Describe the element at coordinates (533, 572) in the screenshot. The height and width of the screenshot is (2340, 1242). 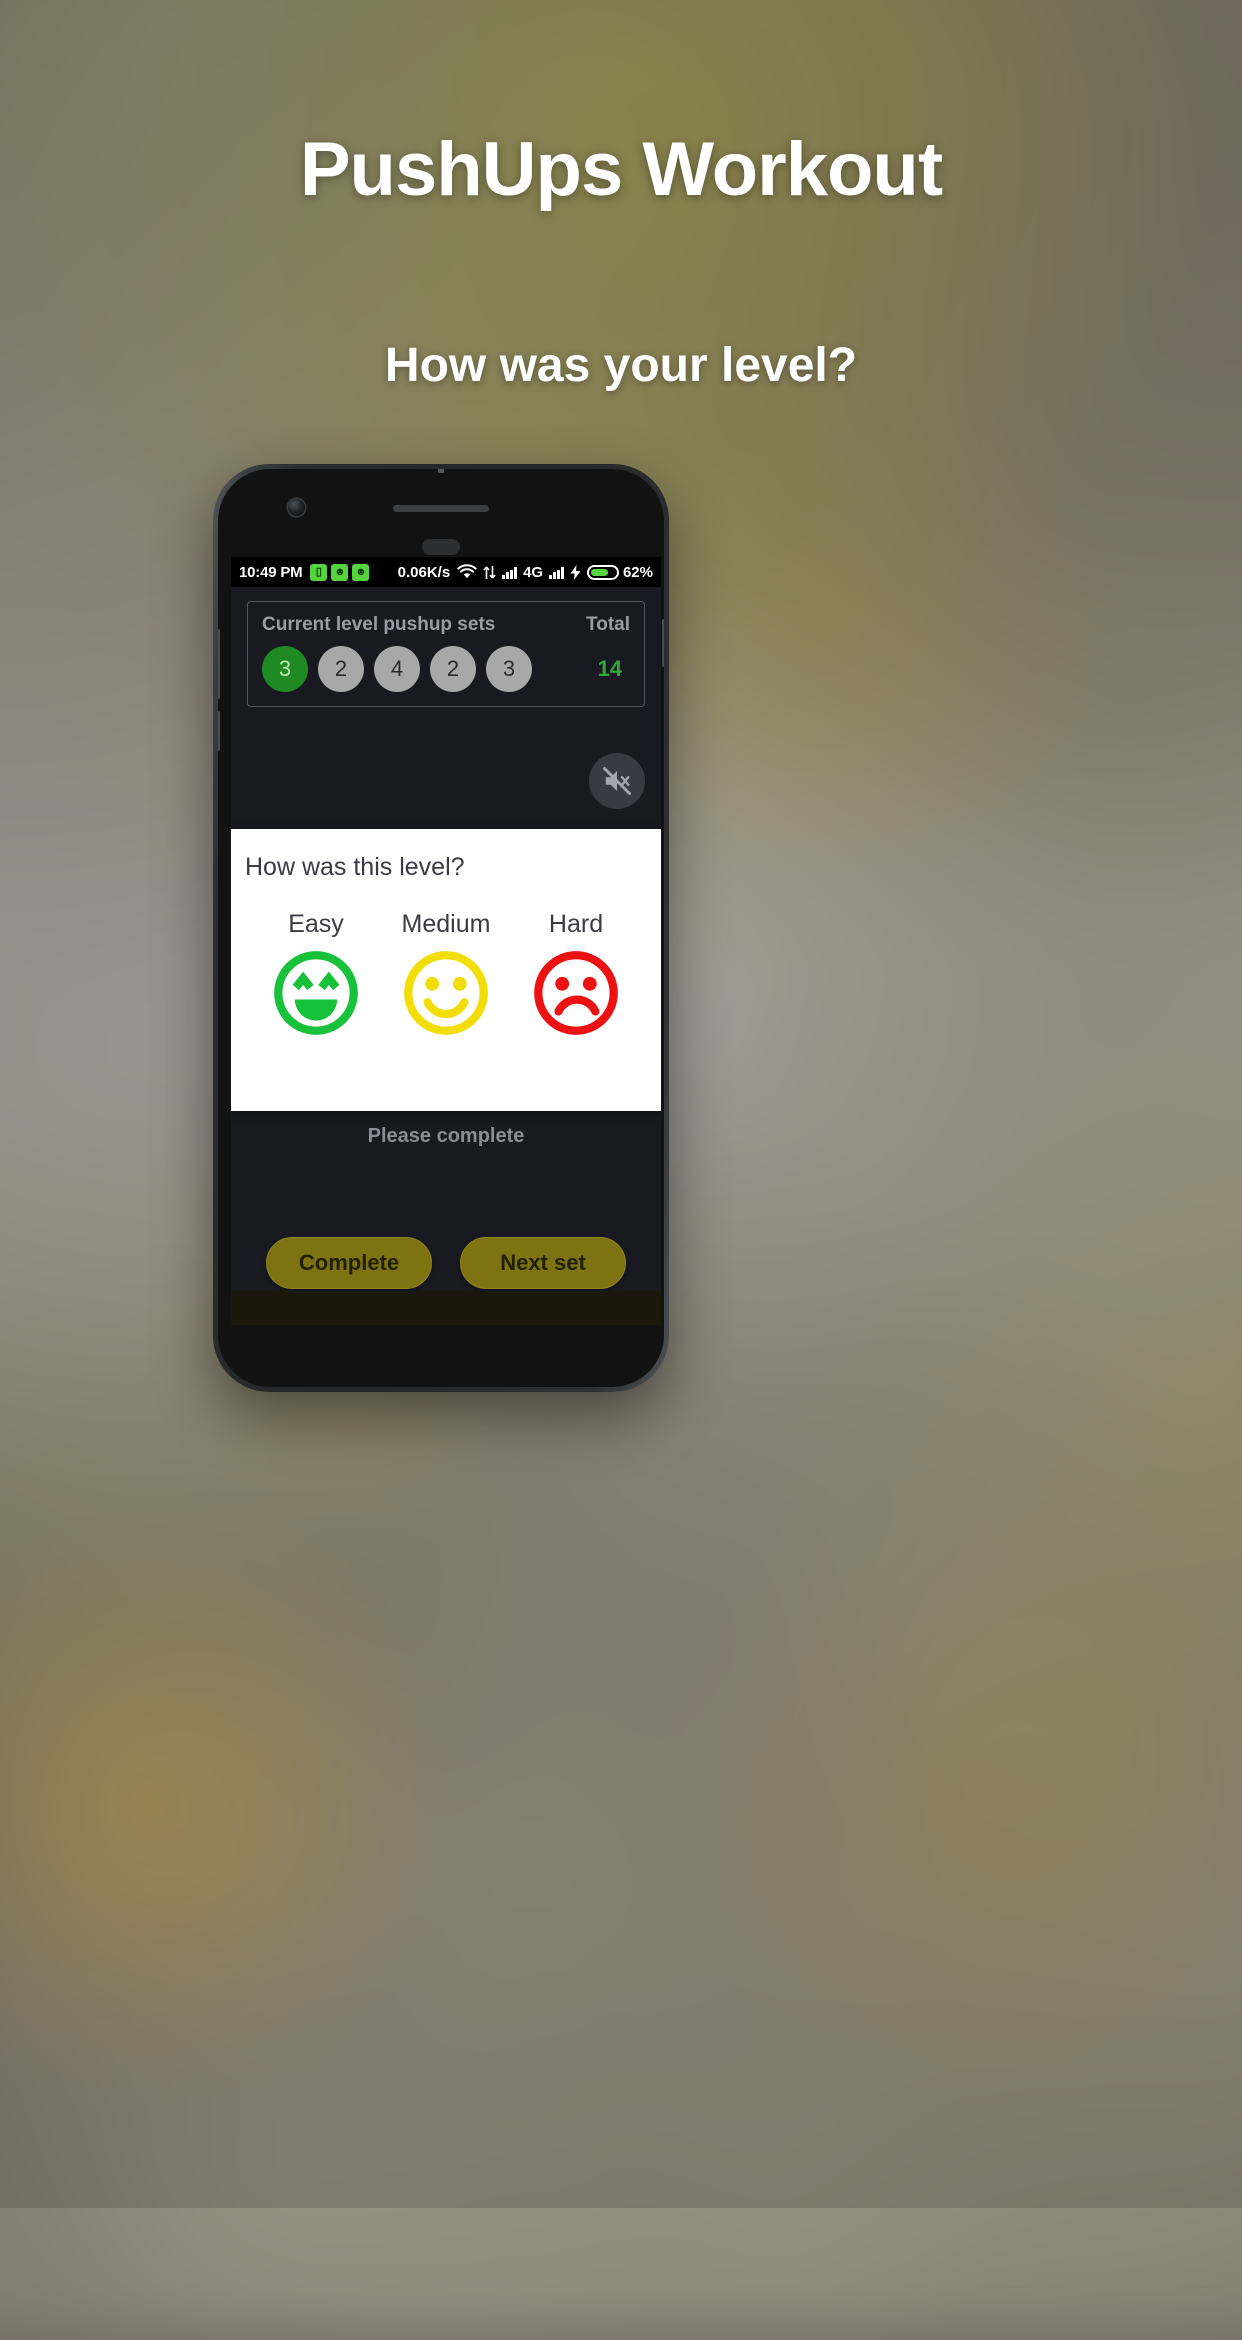
I see `network-type-label: 4G` at that location.